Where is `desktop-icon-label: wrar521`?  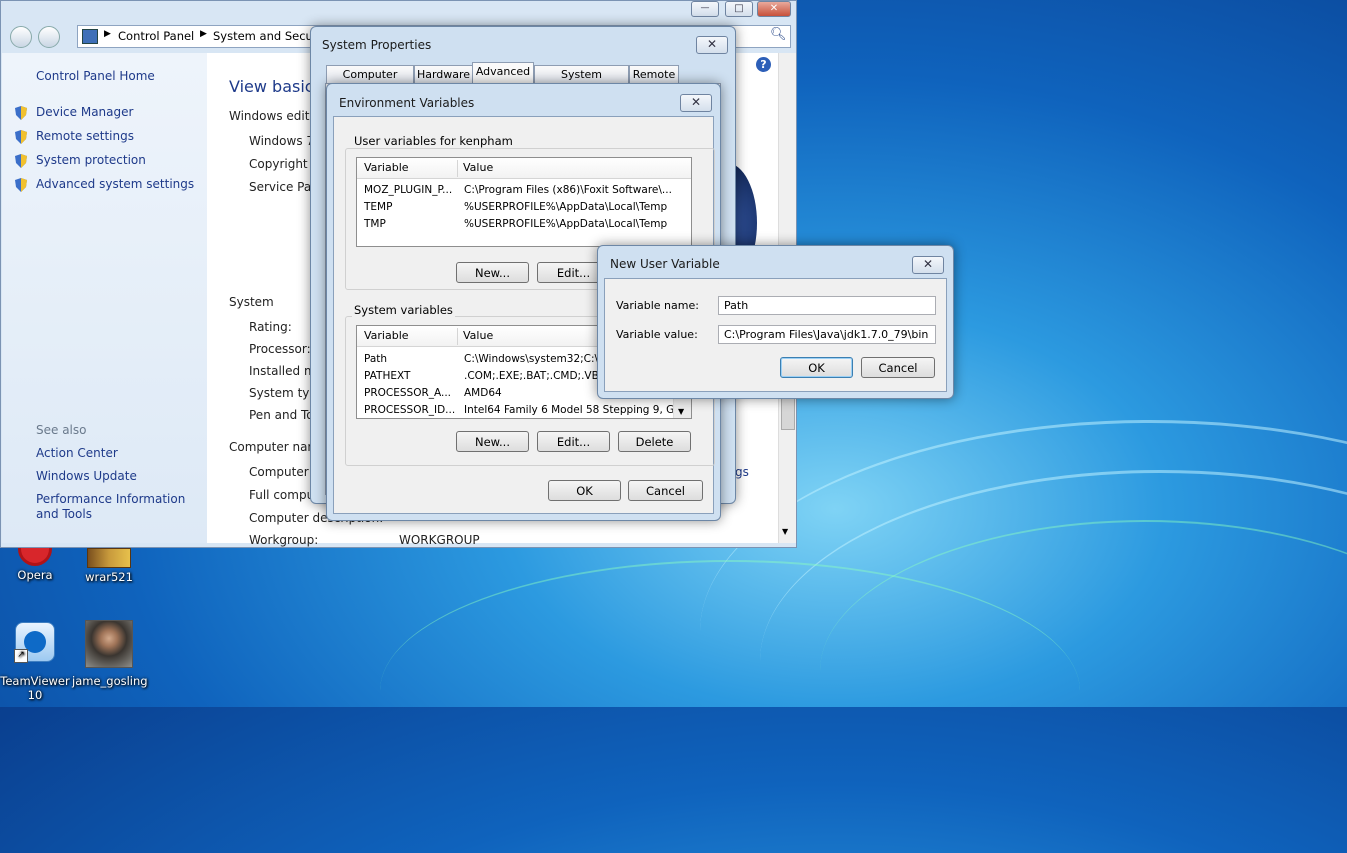
desktop-icon-label: wrar521 is located at coordinates (109, 577).